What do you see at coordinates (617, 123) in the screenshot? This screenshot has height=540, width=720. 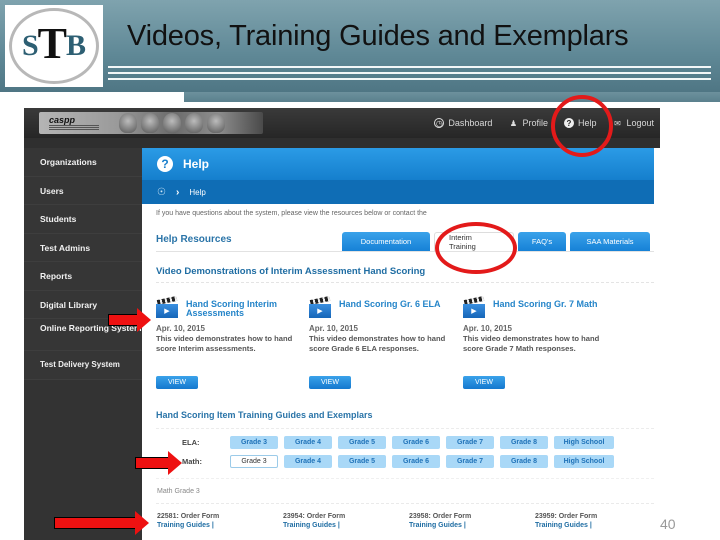 I see `logout-icon: ✉` at bounding box center [617, 123].